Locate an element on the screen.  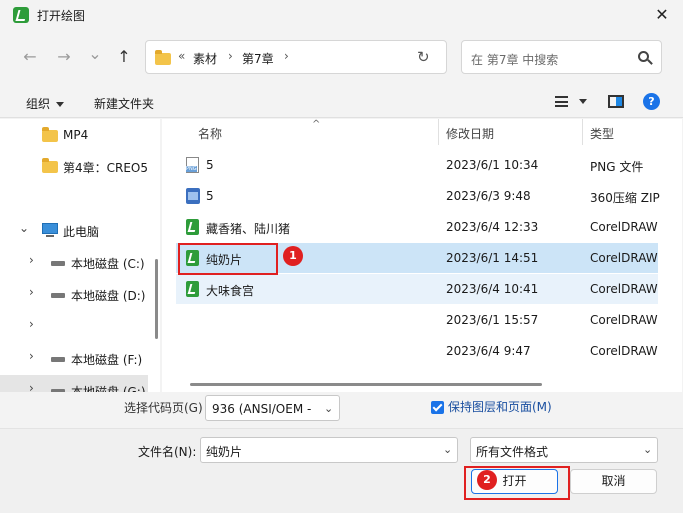
sidebar-item-drive-f: › 本地磁盘 (F:) is located at coordinates (74, 358).